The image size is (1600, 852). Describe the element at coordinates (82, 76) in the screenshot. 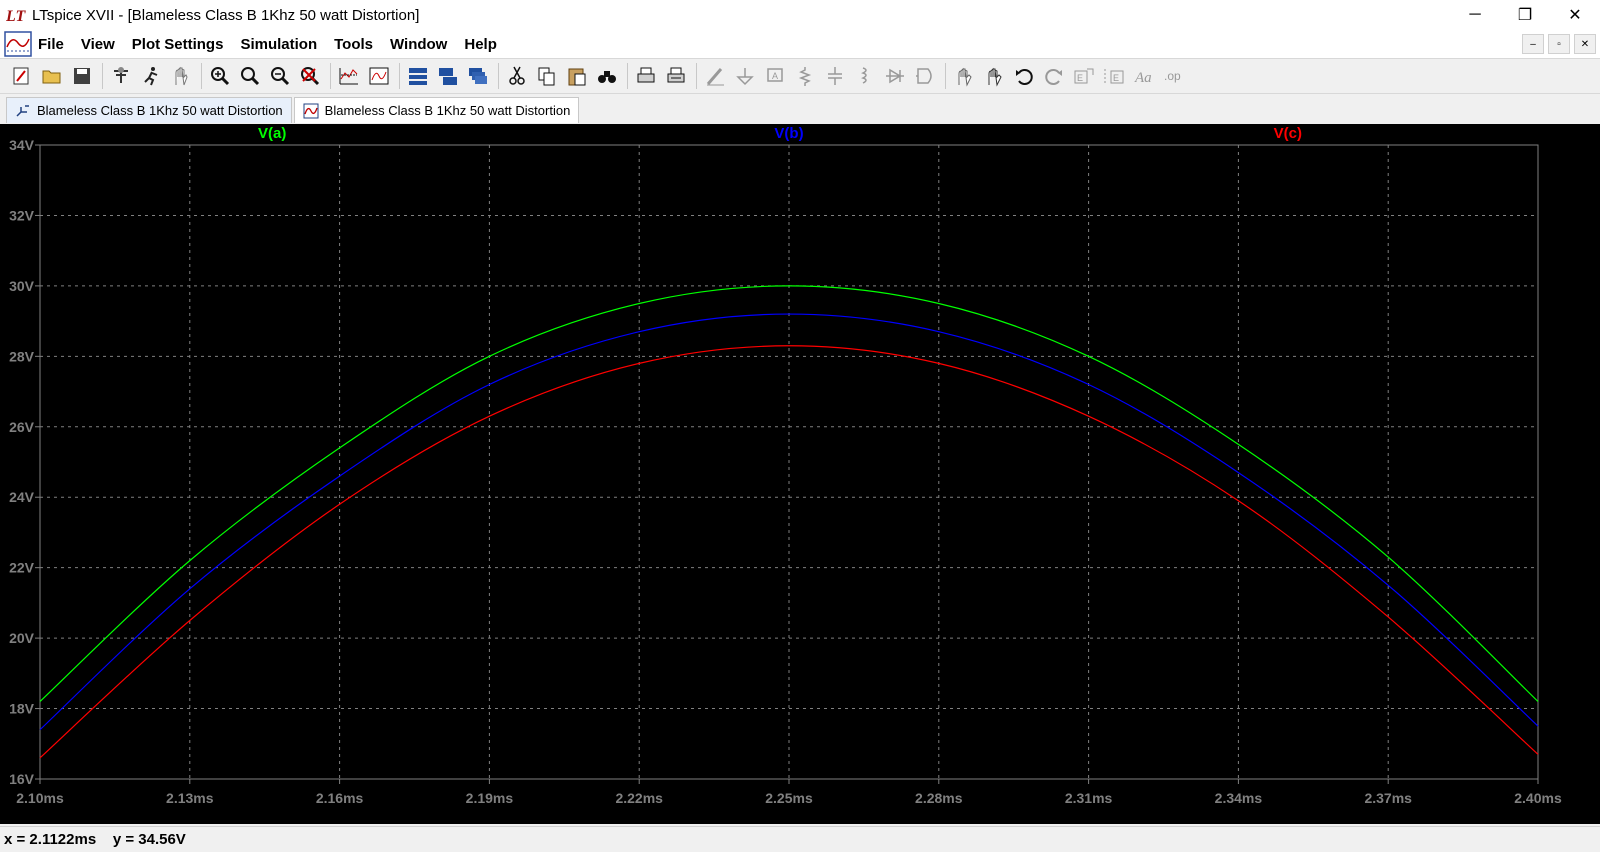

I see `save-button` at that location.